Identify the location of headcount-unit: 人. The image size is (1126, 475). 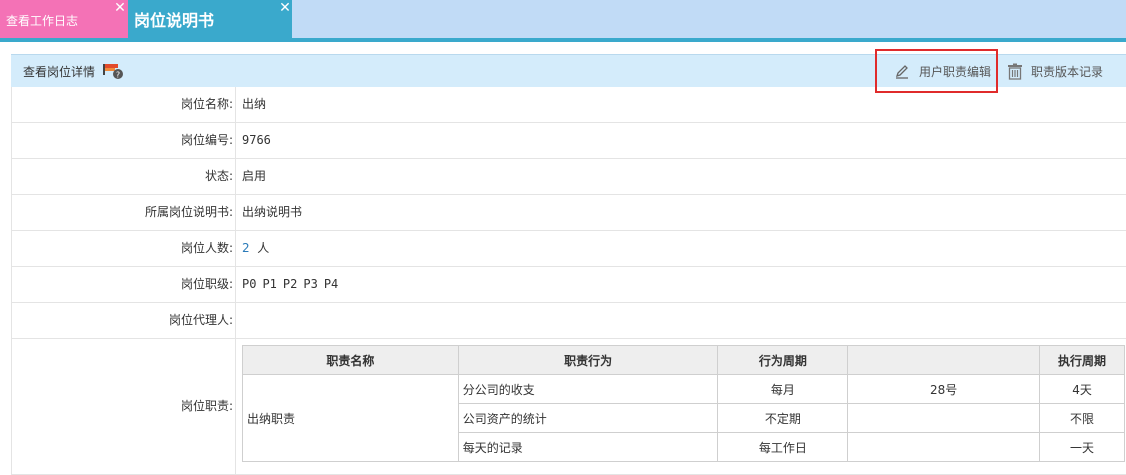
(263, 248).